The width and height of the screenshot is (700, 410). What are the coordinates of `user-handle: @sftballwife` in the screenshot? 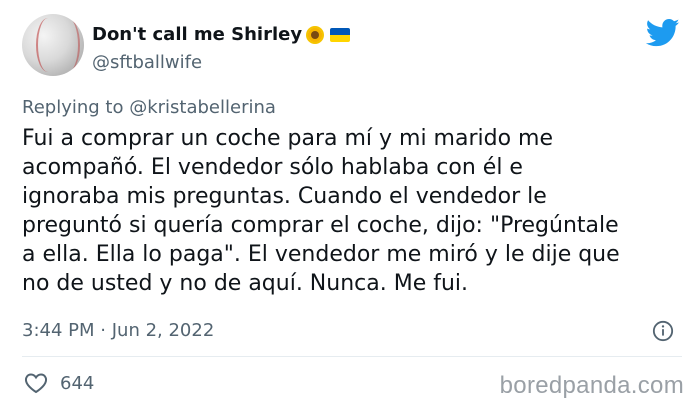 It's located at (147, 62).